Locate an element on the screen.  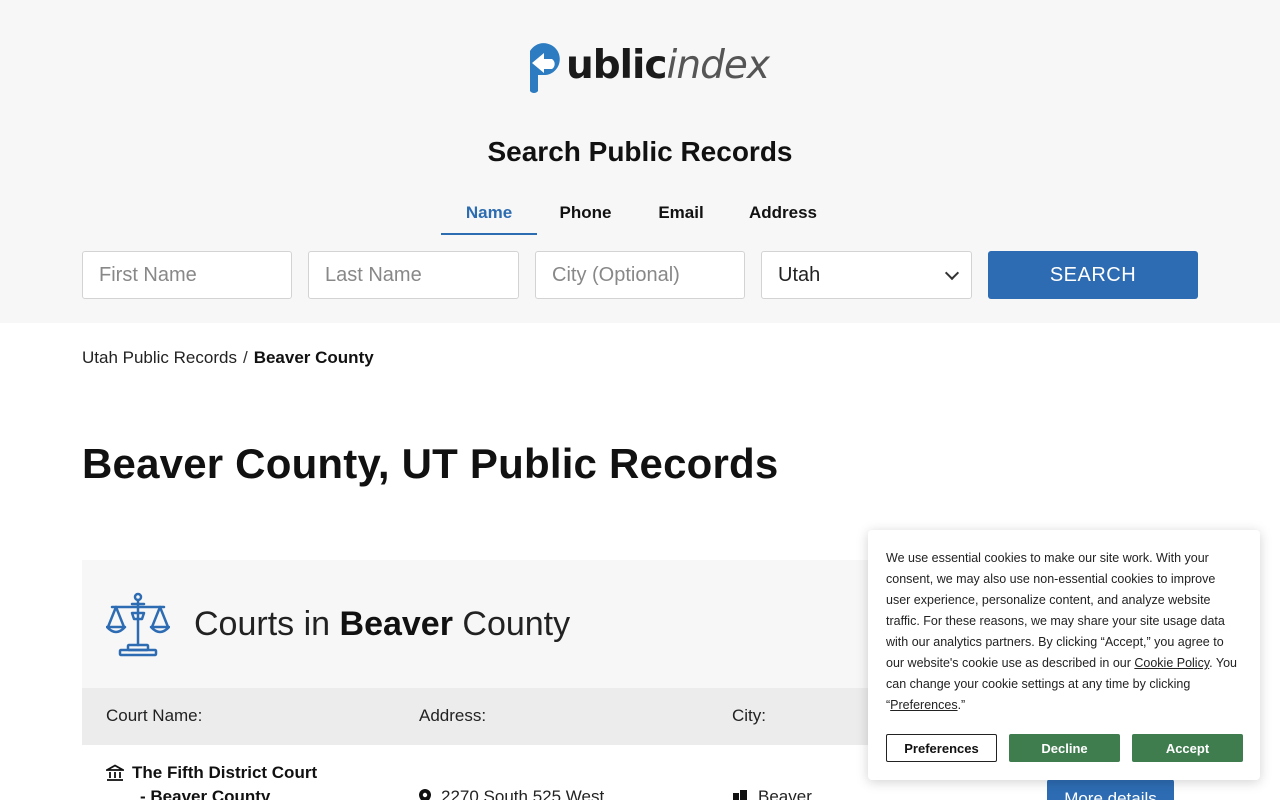
courthouse-icon is located at coordinates (115, 772).